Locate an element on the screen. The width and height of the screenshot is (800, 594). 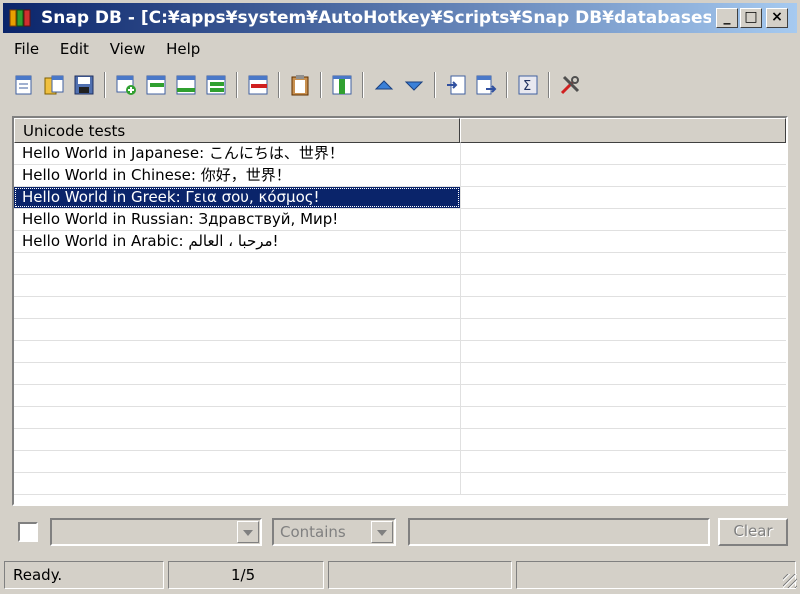
filter-checkbox is located at coordinates (28, 532).